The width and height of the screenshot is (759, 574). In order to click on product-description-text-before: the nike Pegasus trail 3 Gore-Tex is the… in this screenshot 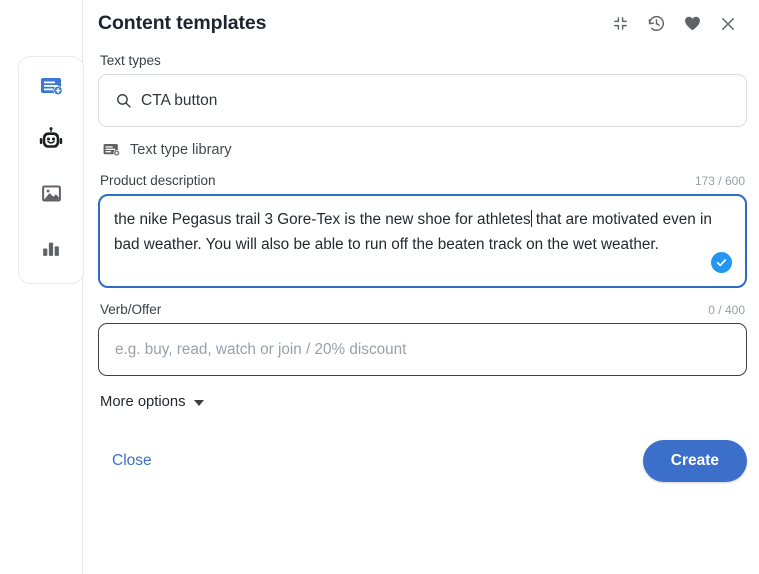, I will do `click(322, 219)`.